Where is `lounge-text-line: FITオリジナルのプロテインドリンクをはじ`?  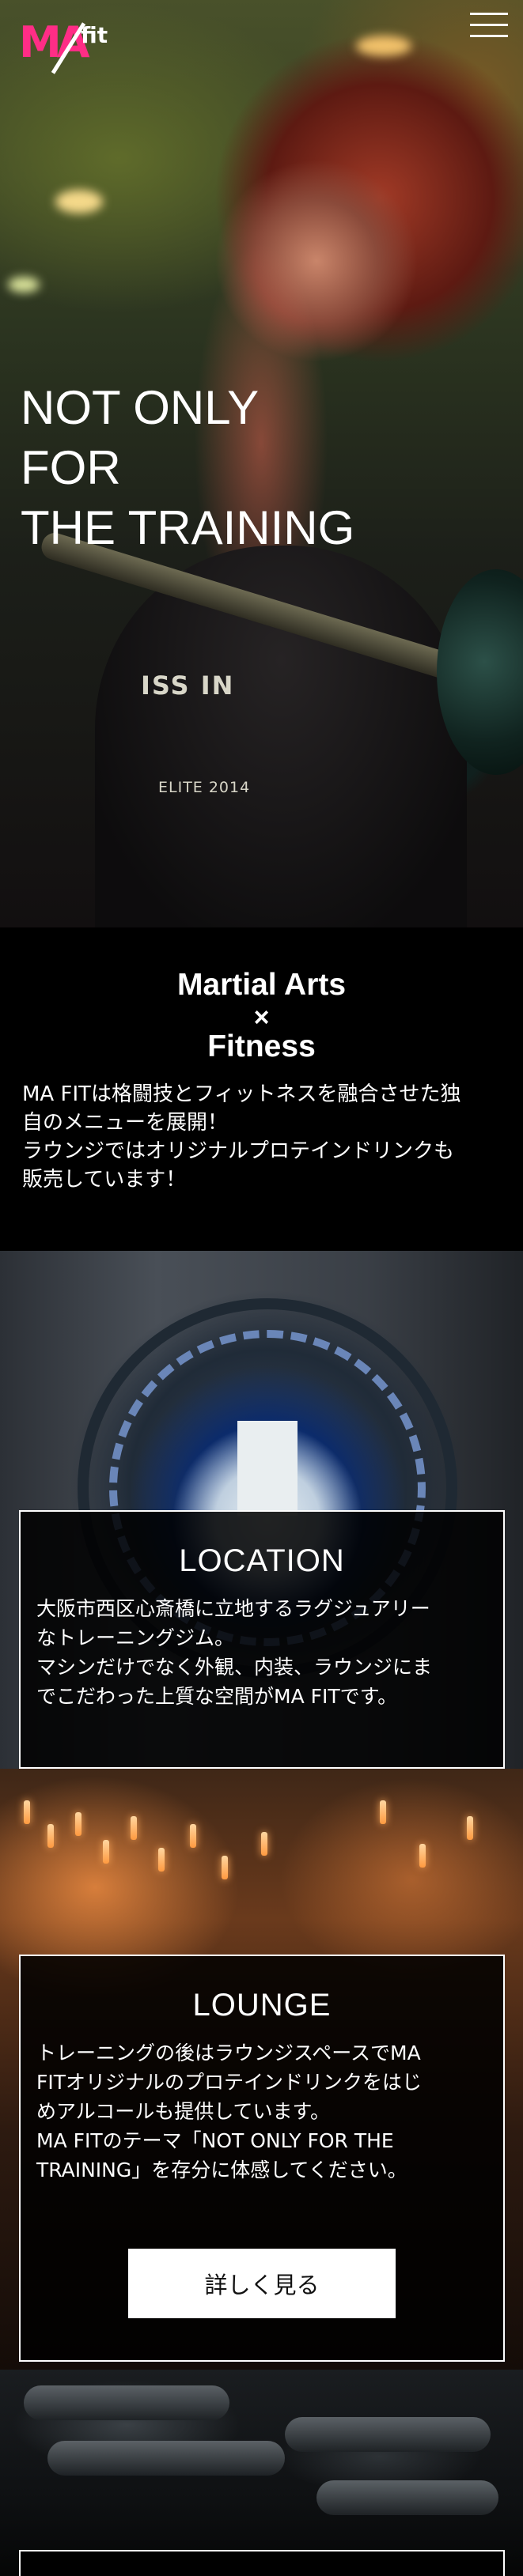 lounge-text-line: FITオリジナルのプロテインドリンクをはじ is located at coordinates (229, 2082).